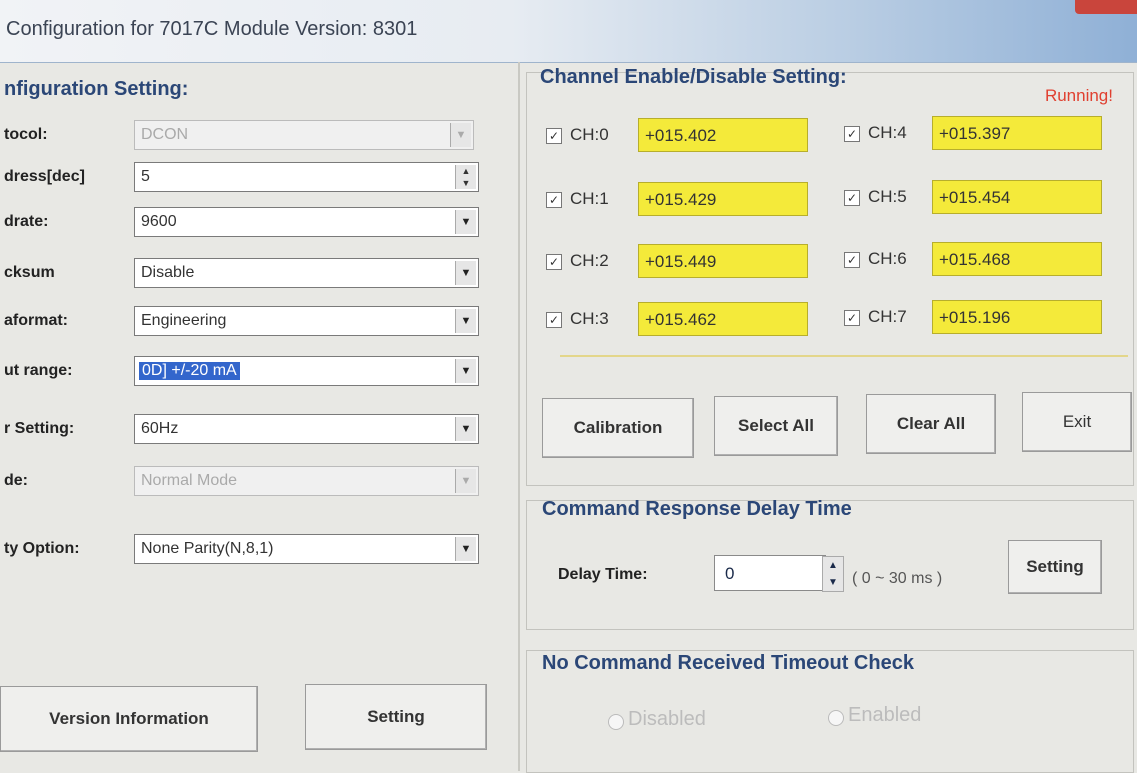  What do you see at coordinates (189, 480) in the screenshot?
I see `config-value: Normal Mode` at bounding box center [189, 480].